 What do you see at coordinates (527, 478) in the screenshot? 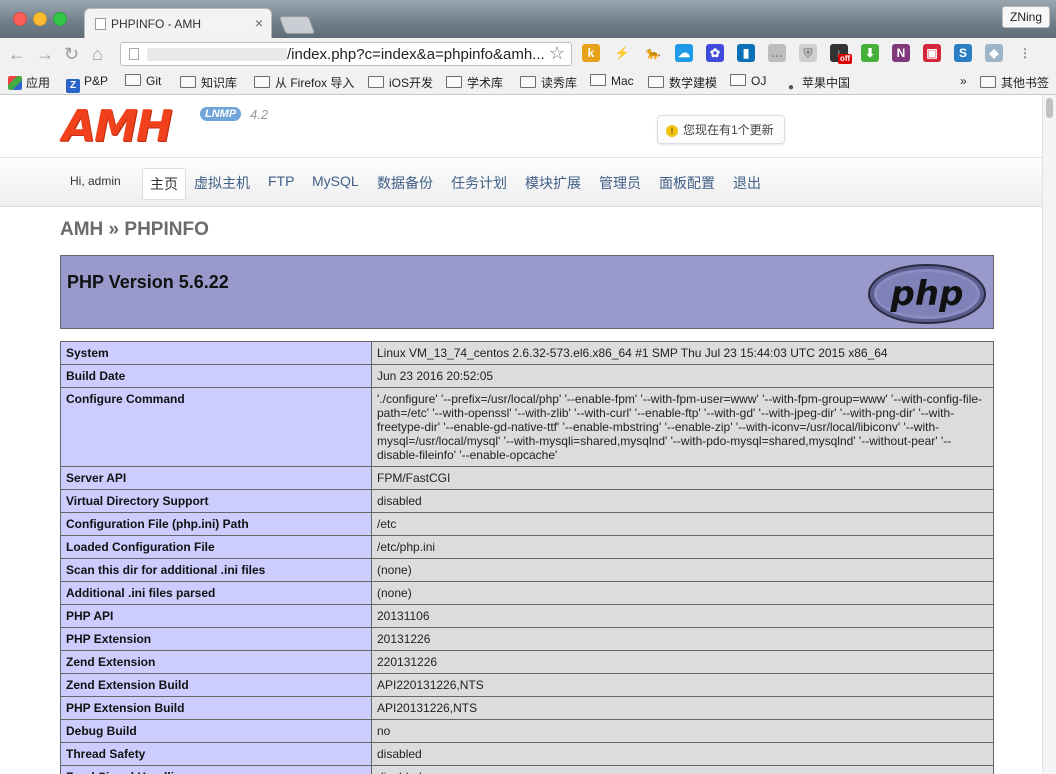
I see `table-row: Server API FPM/FastCGI` at bounding box center [527, 478].